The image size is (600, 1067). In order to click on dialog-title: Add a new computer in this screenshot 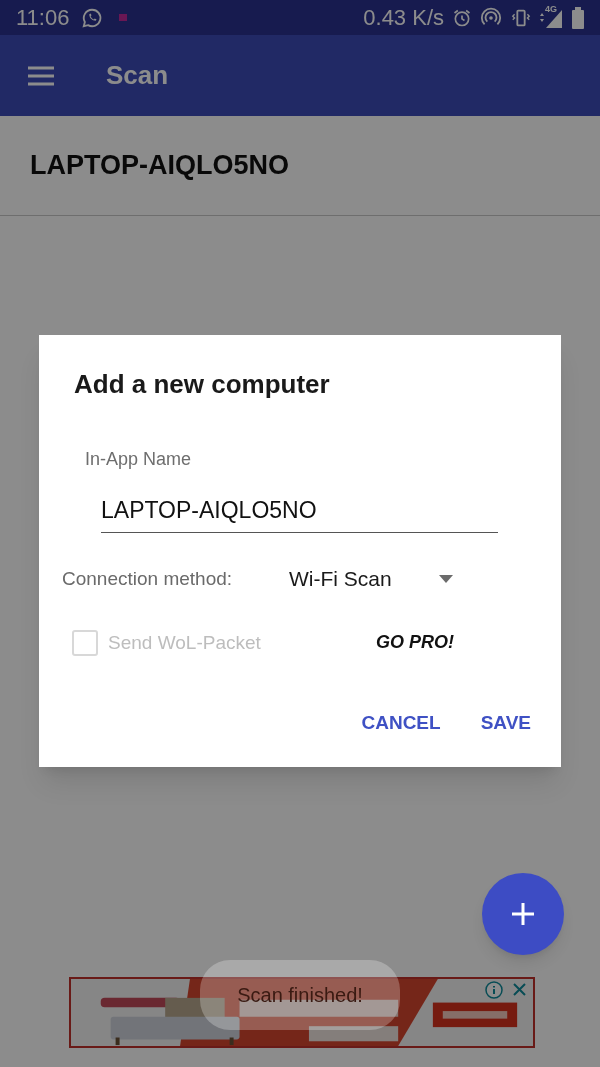, I will do `click(202, 384)`.